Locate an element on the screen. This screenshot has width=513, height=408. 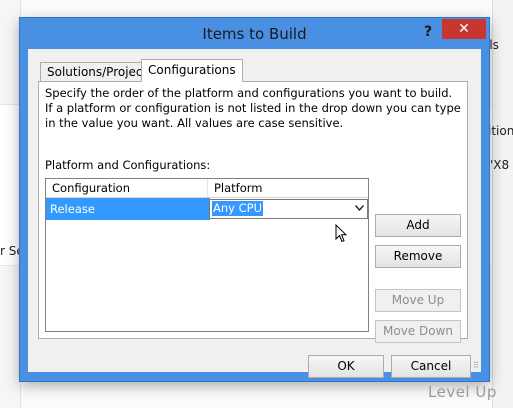
add-button: Add is located at coordinates (418, 225).